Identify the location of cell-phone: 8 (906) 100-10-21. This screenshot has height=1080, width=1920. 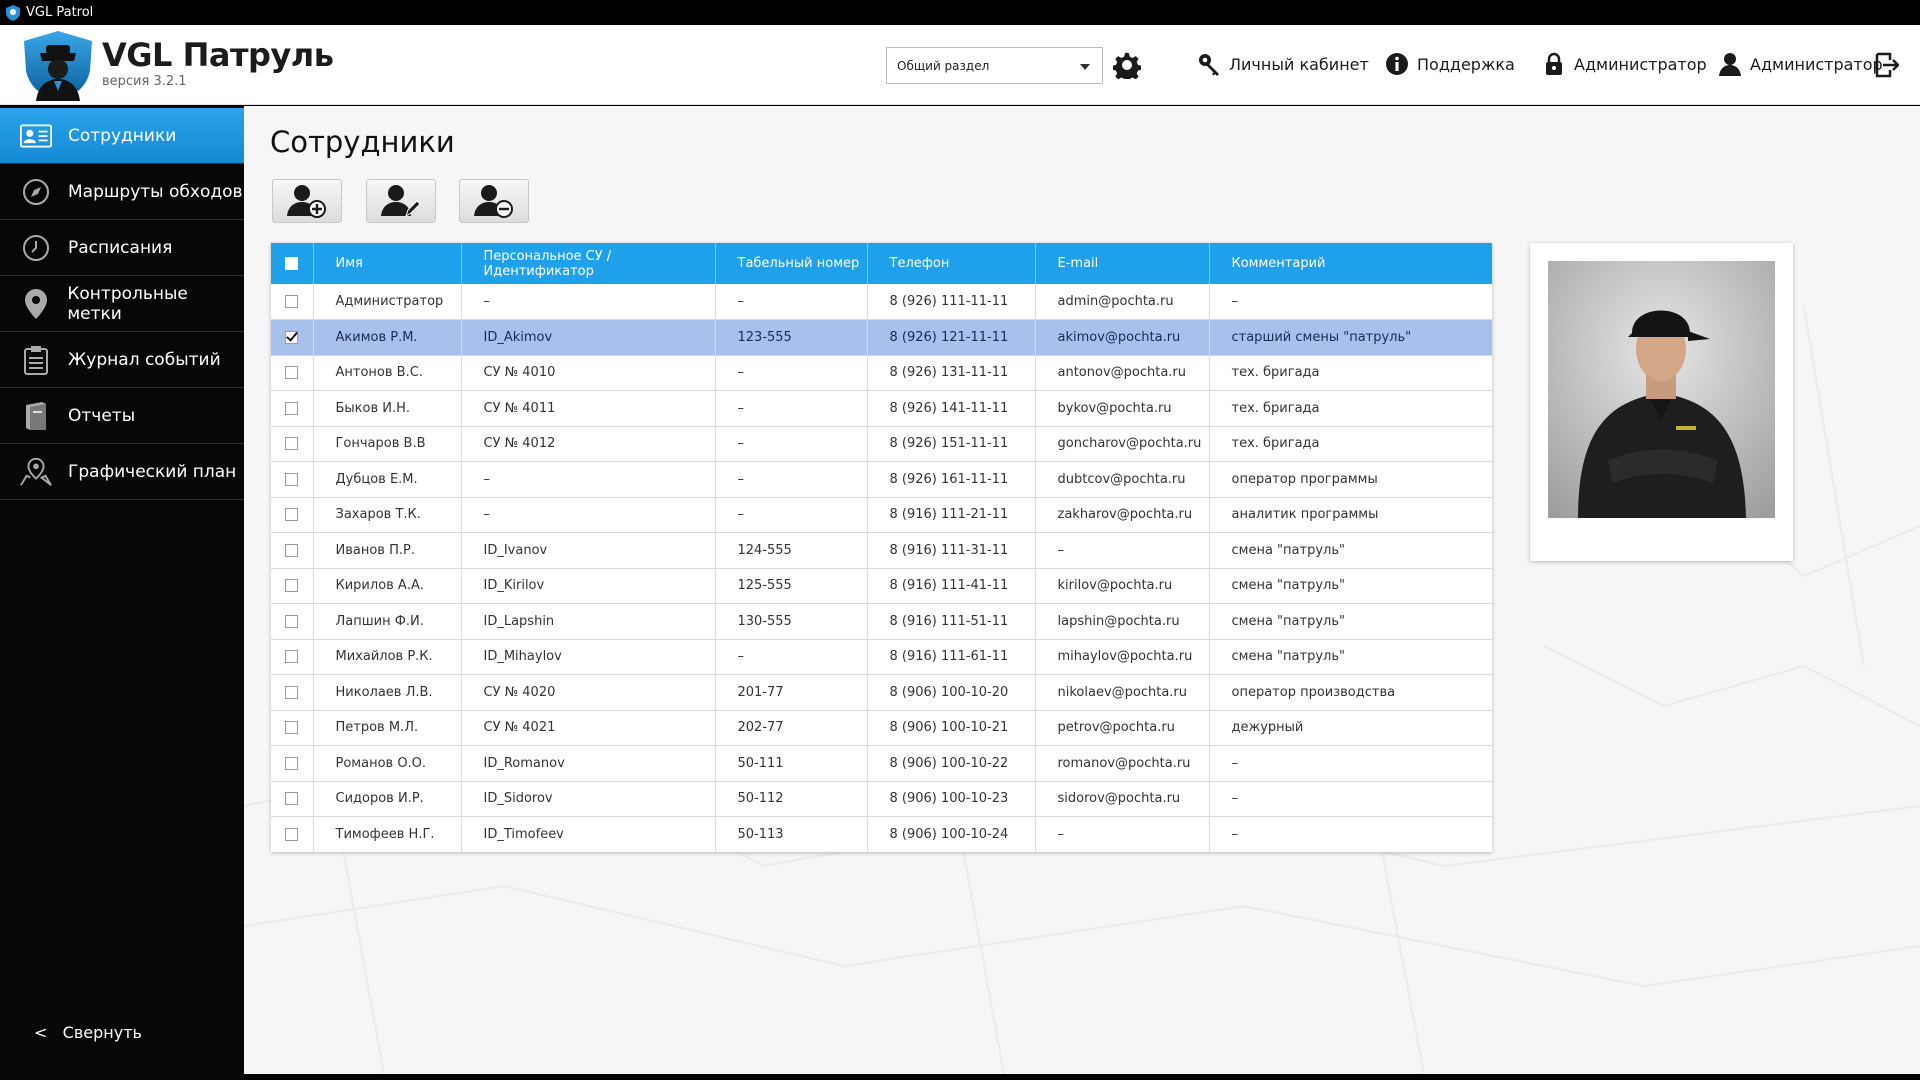
(951, 728).